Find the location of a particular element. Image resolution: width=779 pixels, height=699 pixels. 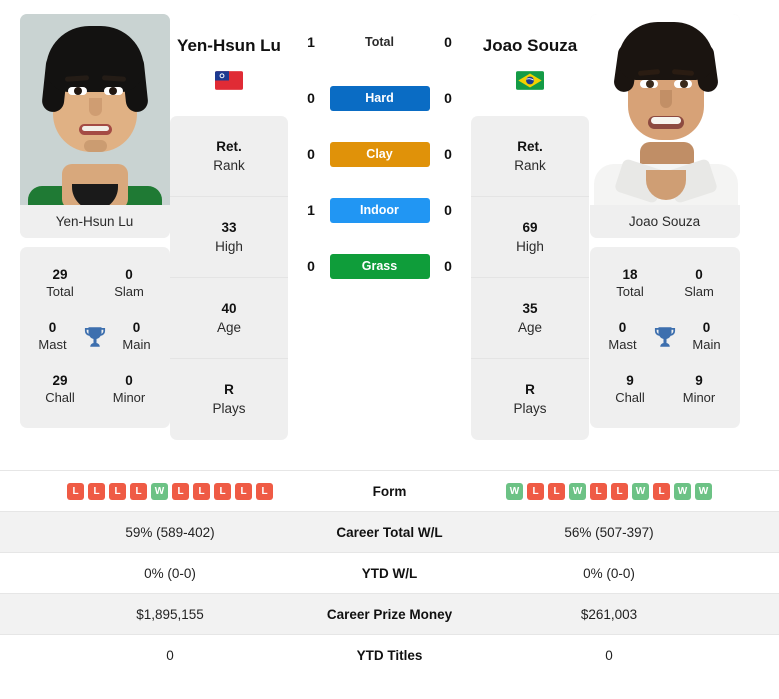

right-info-card: Ret. Rank 69 High 35 Age R Plays is located at coordinates (530, 278).